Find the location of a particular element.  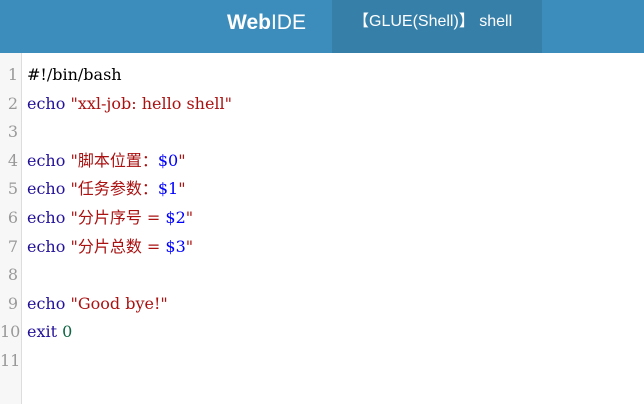

brand-rest: IDE is located at coordinates (288, 22).